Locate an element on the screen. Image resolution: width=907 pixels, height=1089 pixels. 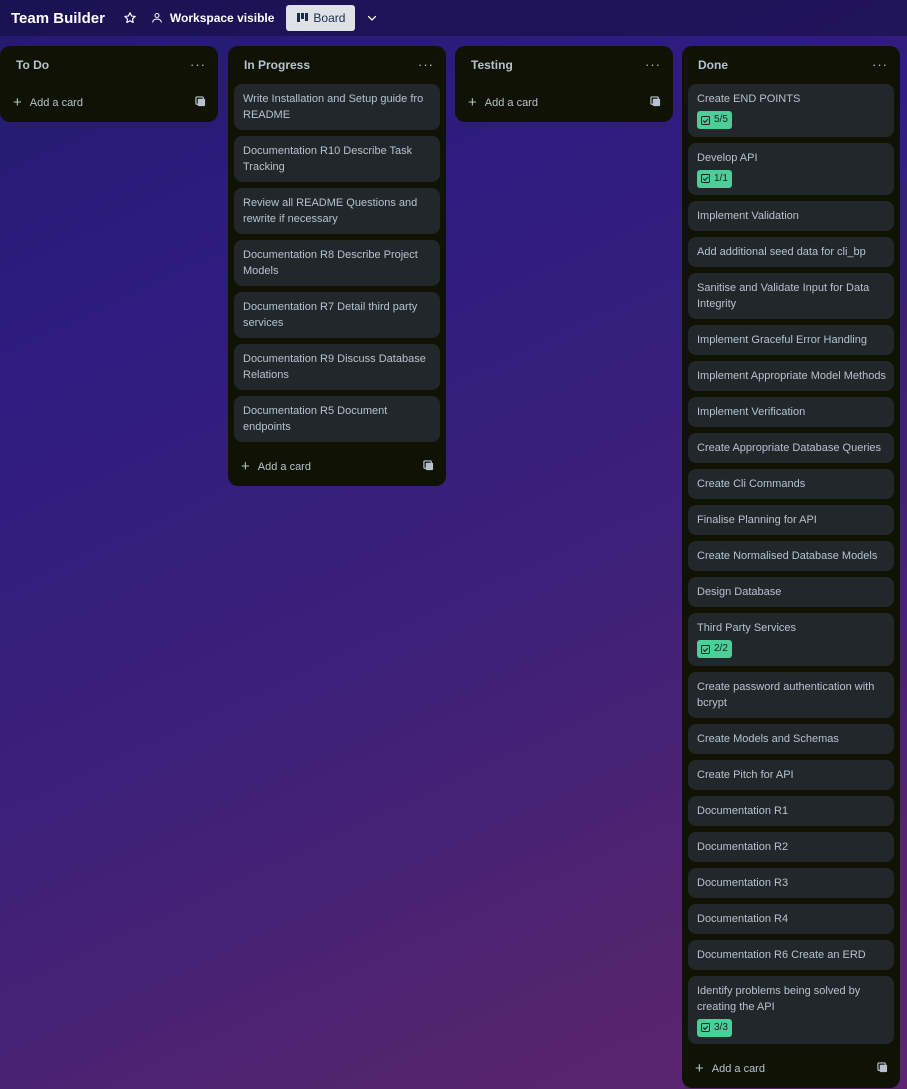
card: Create END POINTS 5/5 is located at coordinates (791, 110).